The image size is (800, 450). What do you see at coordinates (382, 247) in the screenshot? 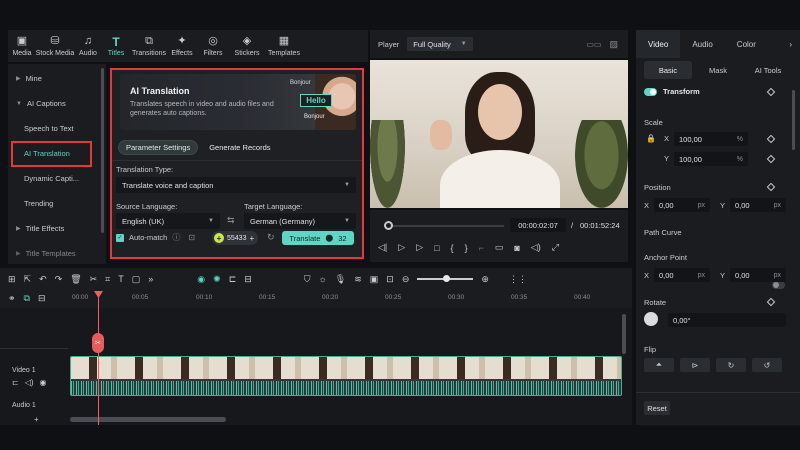
I see `previous-frame-icon: ◁|` at bounding box center [382, 247].